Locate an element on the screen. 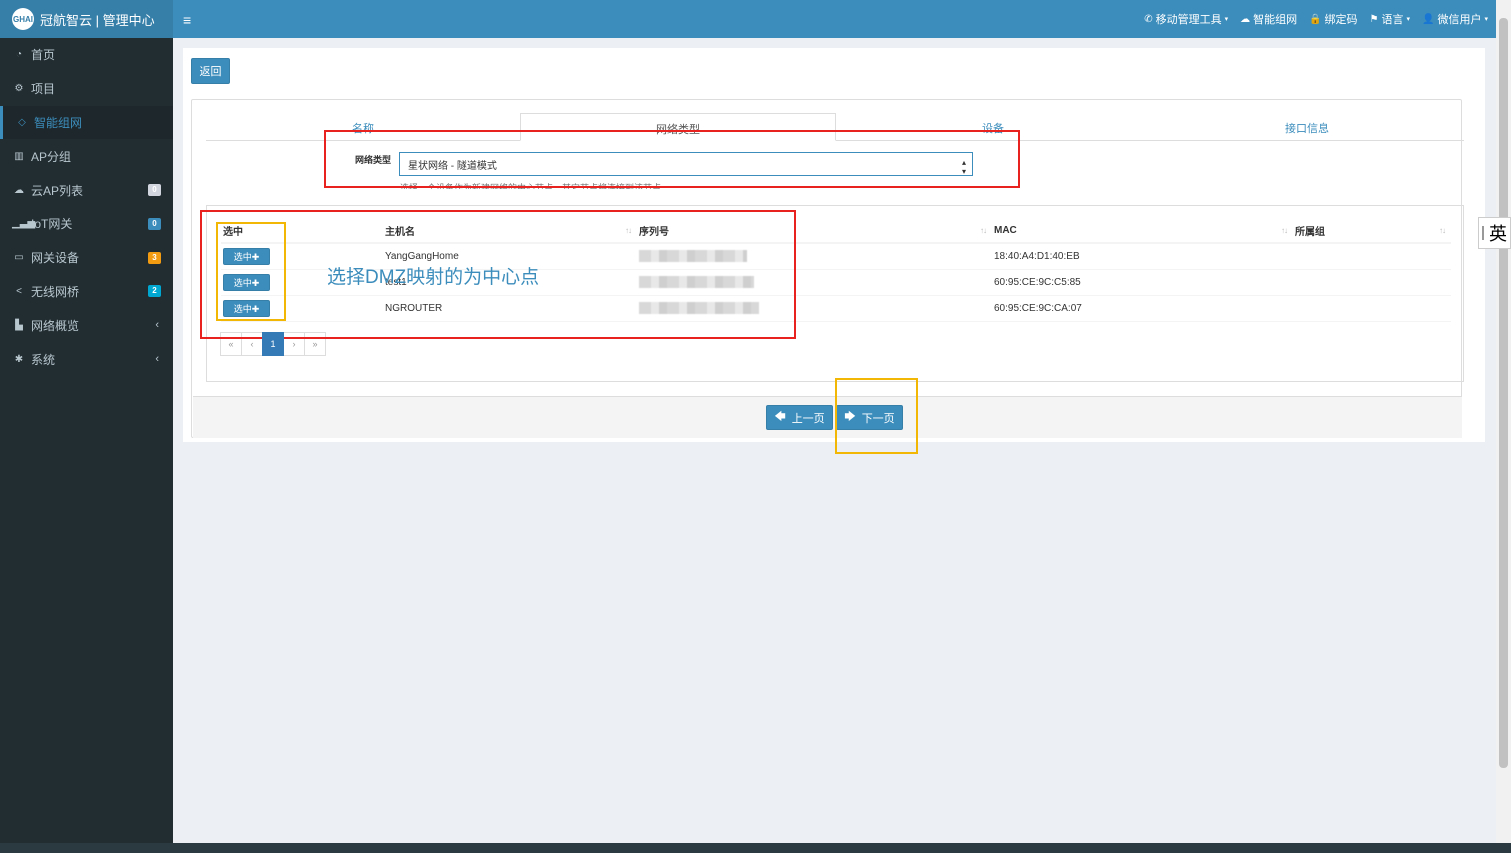  smart-network-link: ☁ 智能组网 is located at coordinates (1268, 19).